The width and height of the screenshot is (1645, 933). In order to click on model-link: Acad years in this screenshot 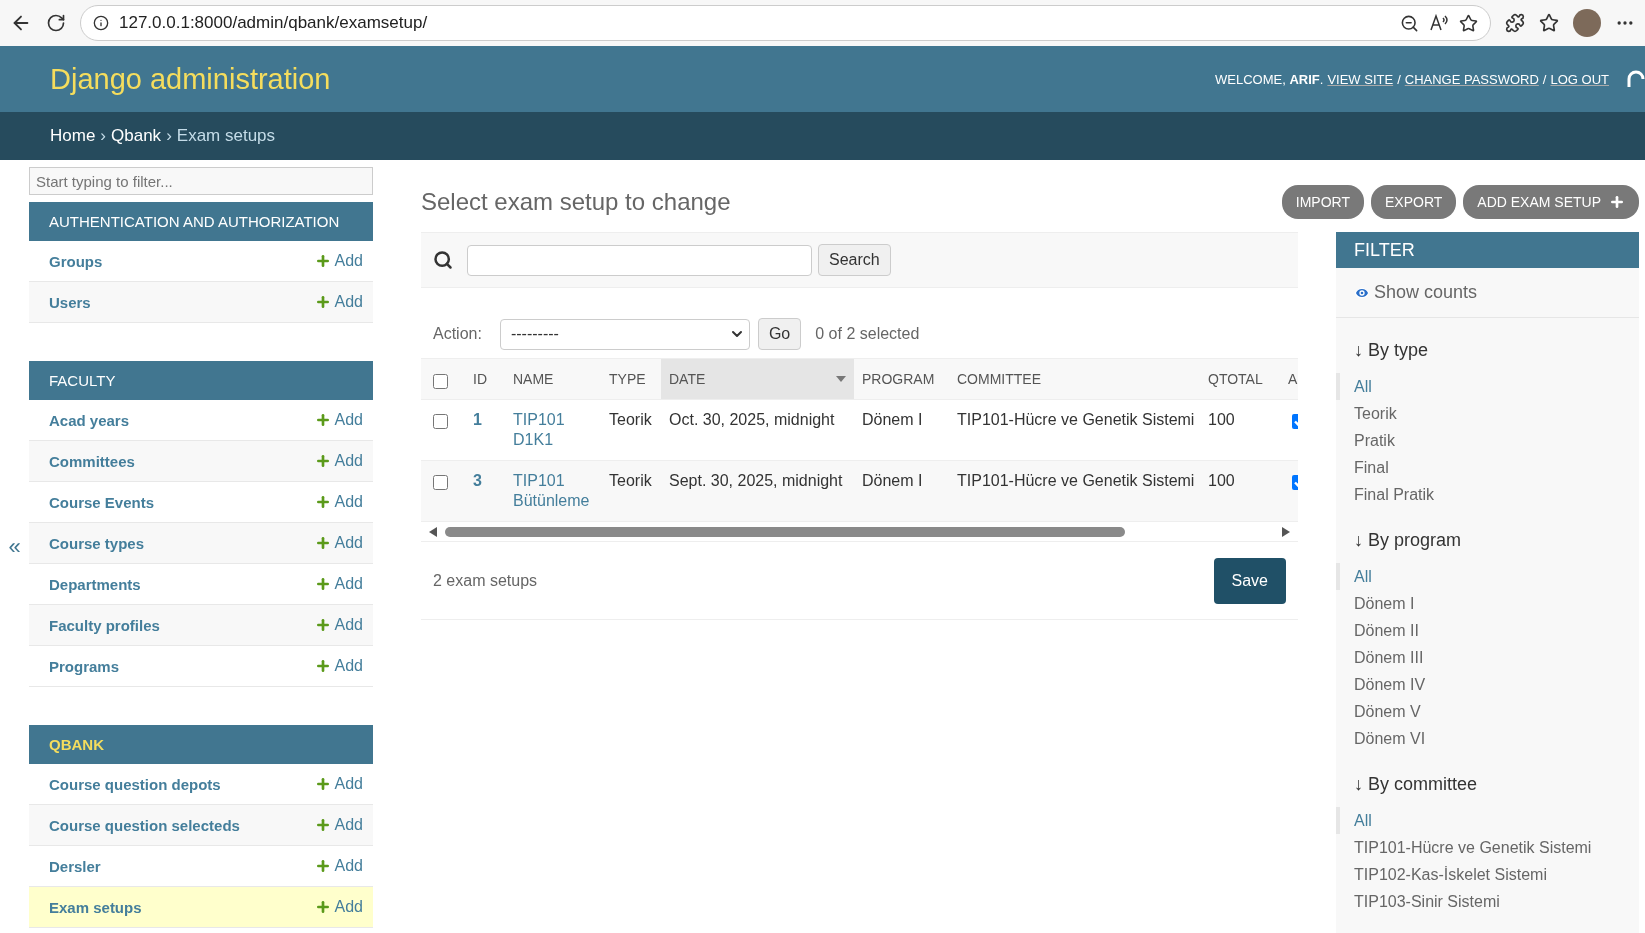, I will do `click(89, 420)`.